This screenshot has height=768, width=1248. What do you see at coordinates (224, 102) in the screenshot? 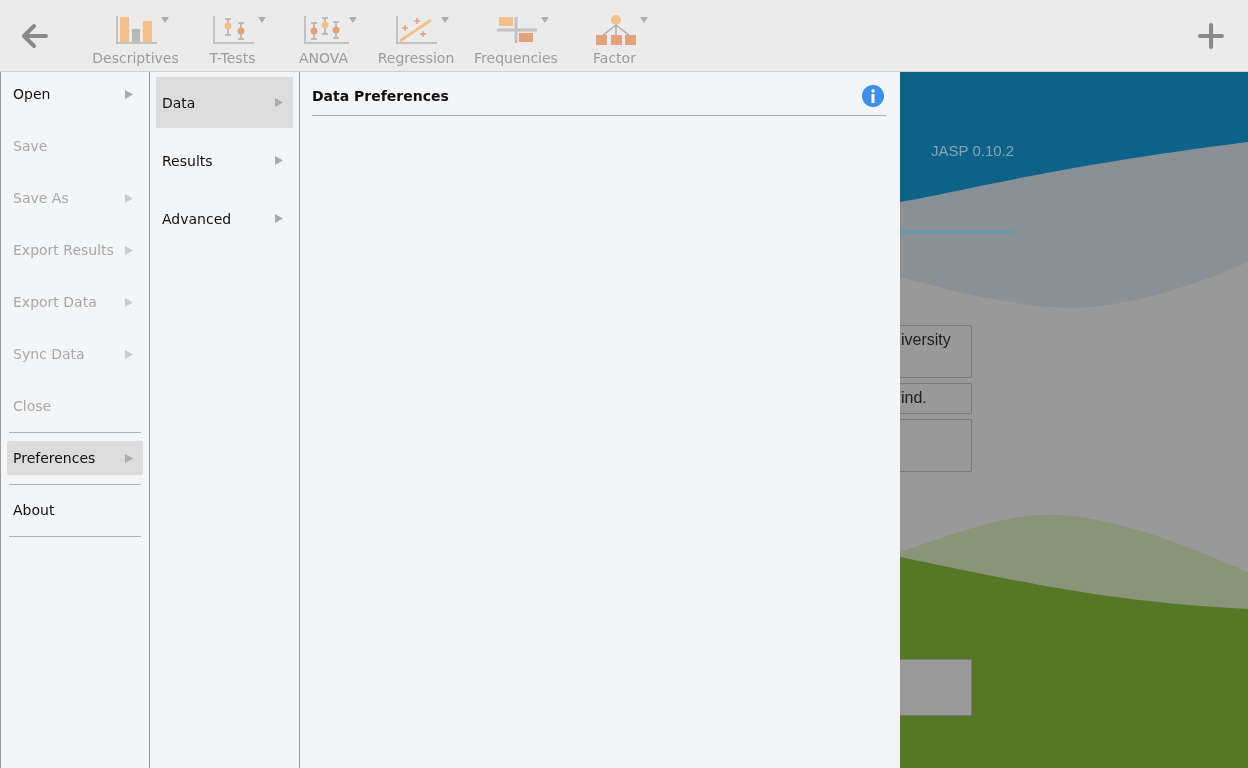
I see `menu-item: Data` at bounding box center [224, 102].